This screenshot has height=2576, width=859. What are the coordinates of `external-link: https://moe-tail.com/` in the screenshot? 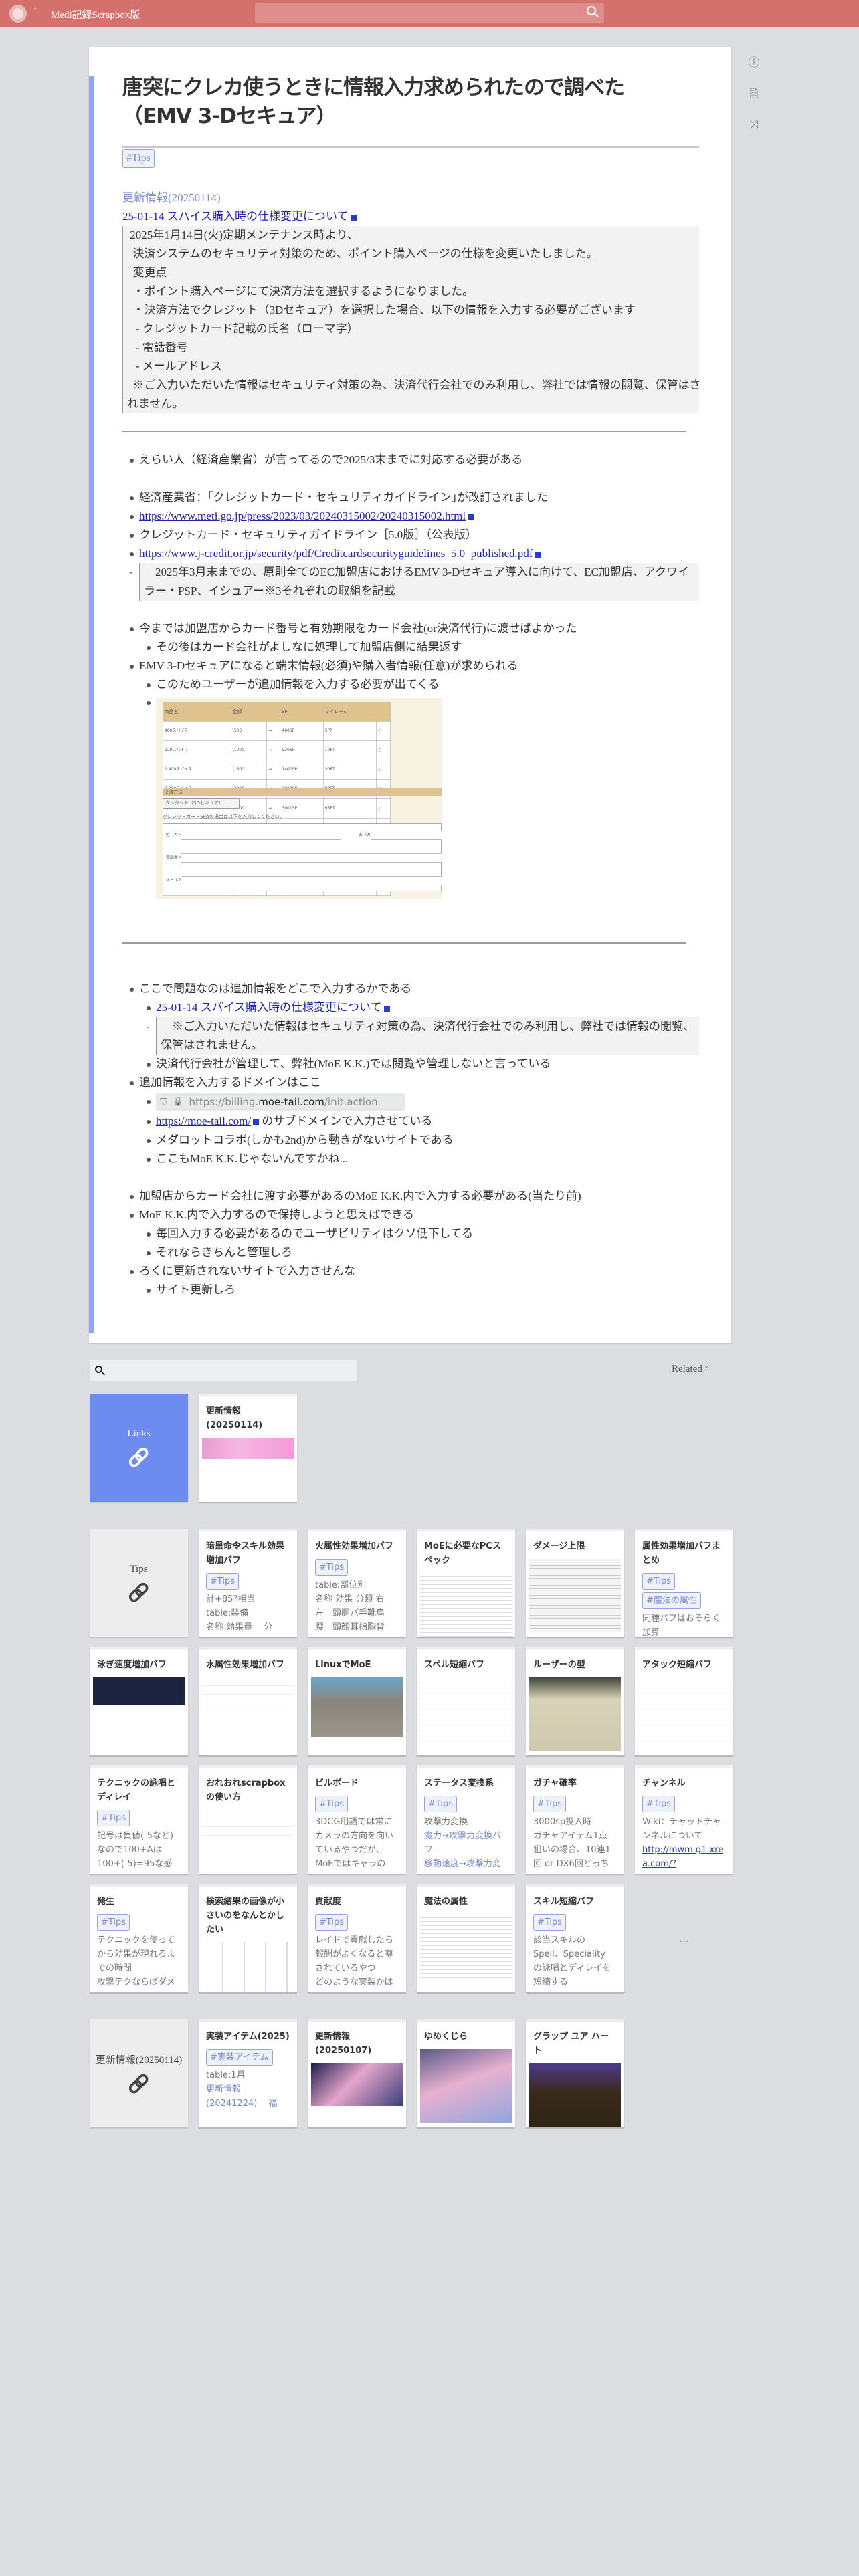 It's located at (204, 1121).